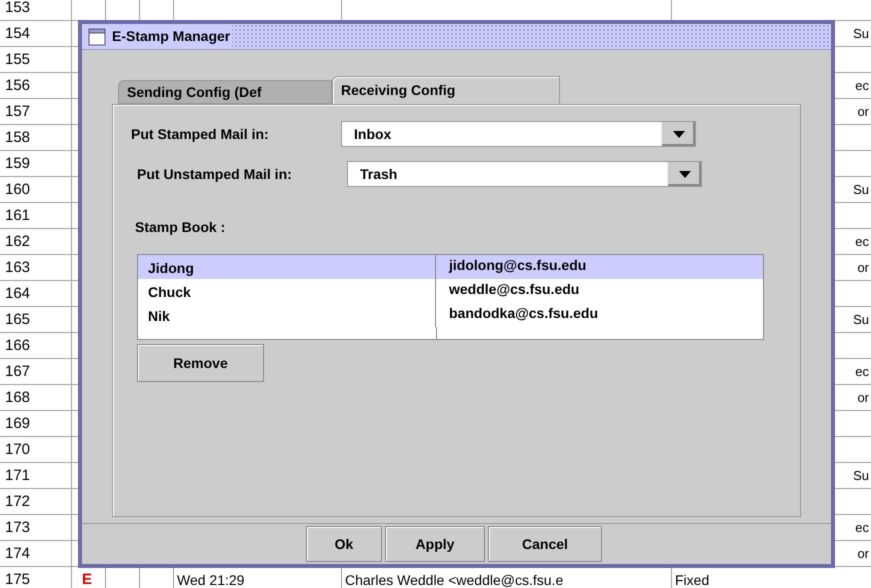 Image resolution: width=871 pixels, height=588 pixels. I want to click on flag-text: E, so click(87, 579).